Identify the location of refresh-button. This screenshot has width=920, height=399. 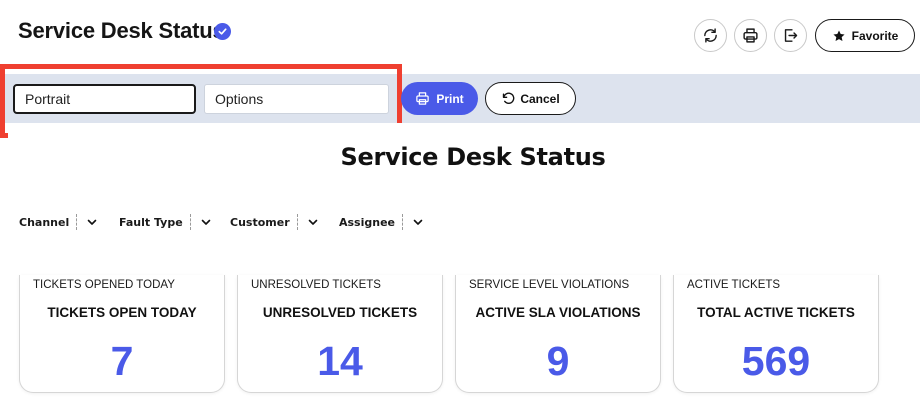
(710, 35).